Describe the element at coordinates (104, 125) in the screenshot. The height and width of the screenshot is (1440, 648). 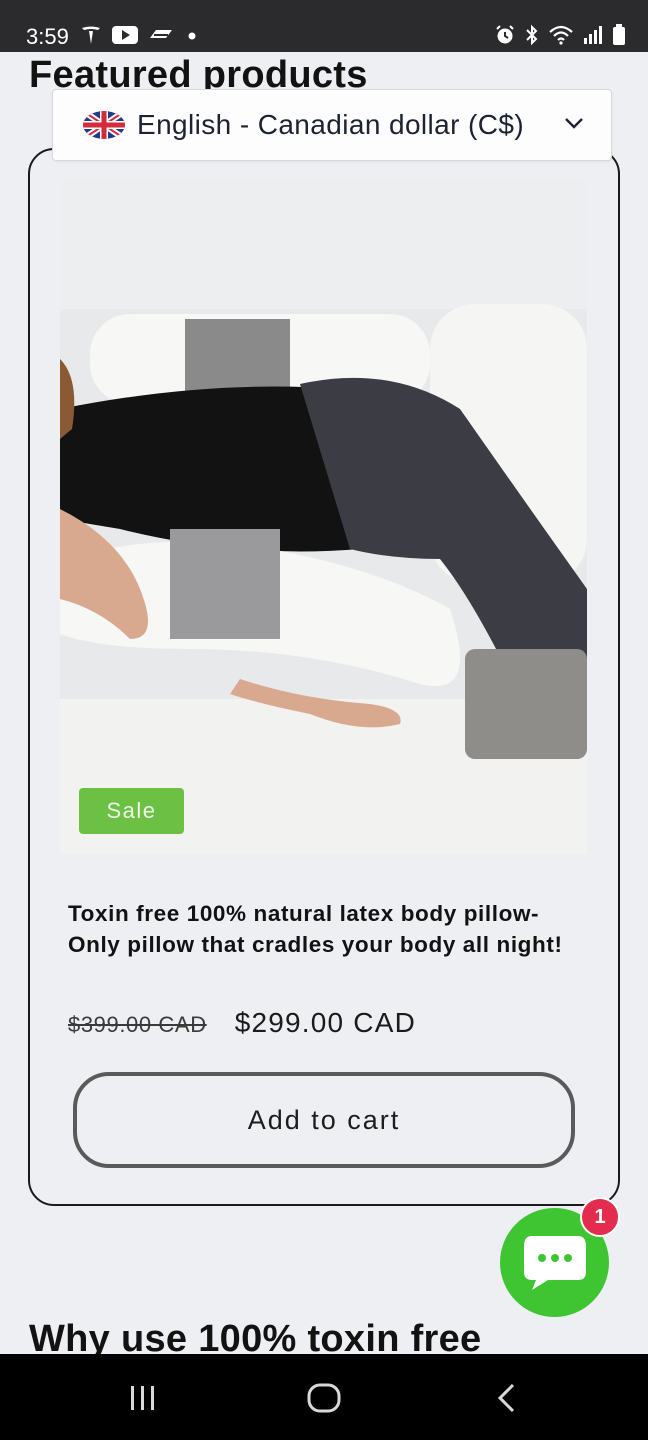
I see `uk-flag-icon` at that location.